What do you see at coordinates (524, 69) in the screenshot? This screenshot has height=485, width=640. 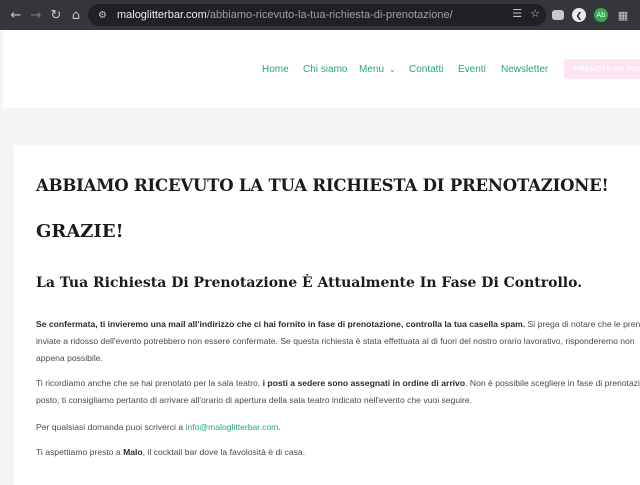 I see `nav-newsletter-link: Newsletter` at bounding box center [524, 69].